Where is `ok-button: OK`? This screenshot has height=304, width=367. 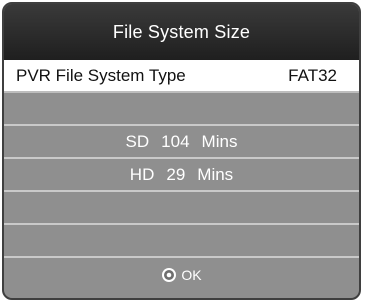
ok-button: OK is located at coordinates (181, 274).